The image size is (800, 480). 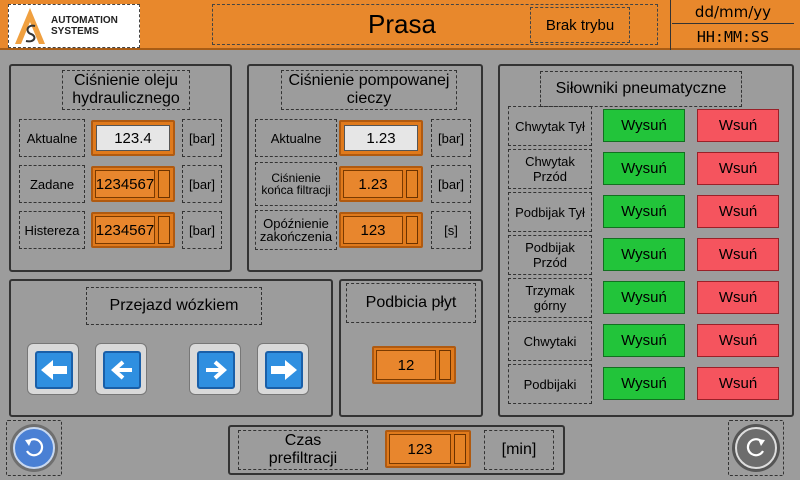 I want to click on redo-icon, so click(x=756, y=448).